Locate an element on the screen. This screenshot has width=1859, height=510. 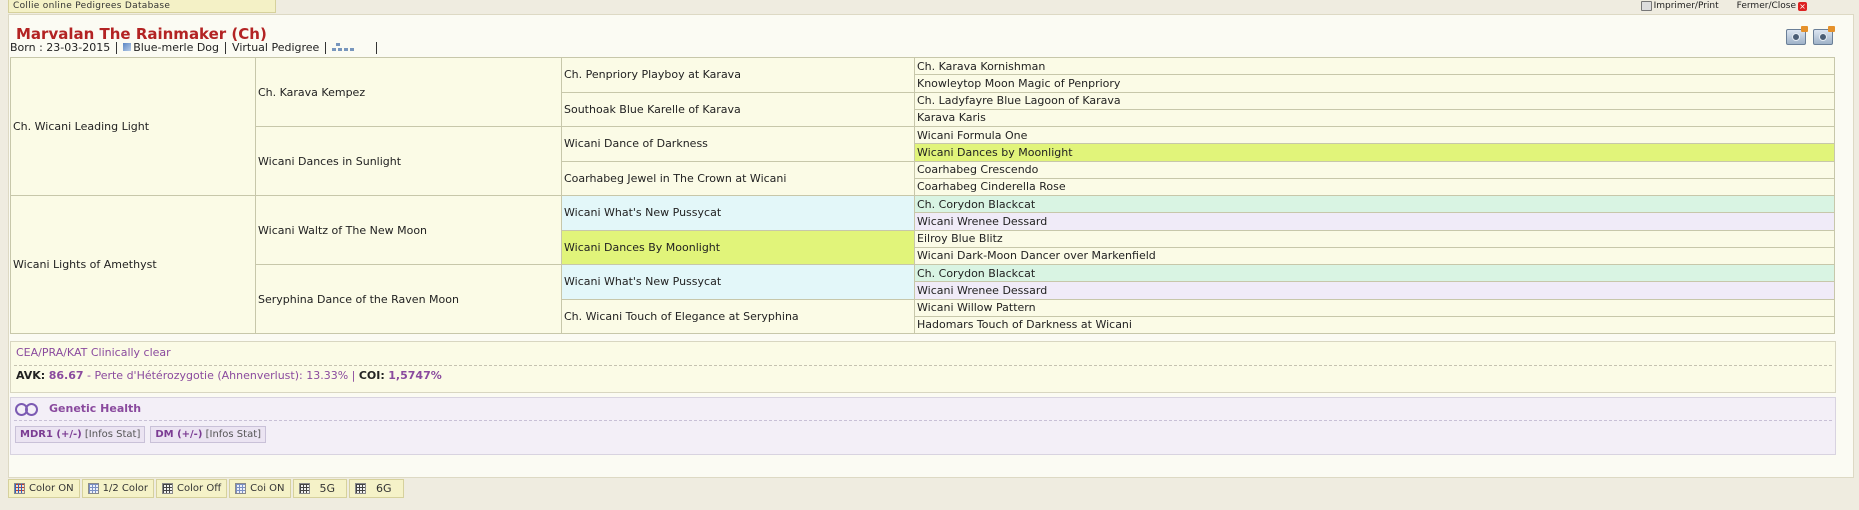
pedigree-gen4-11: Eilroy Blue Blitz is located at coordinates (1374, 238).